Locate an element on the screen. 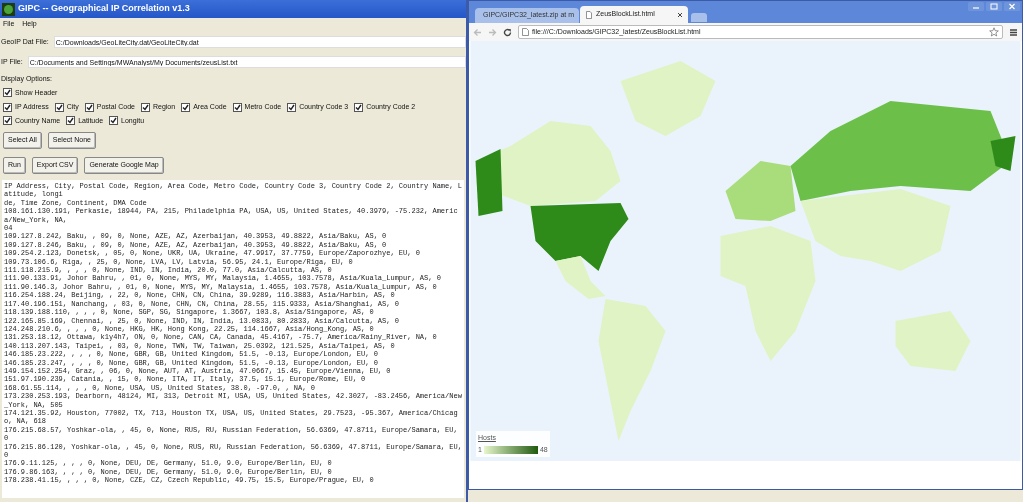 This screenshot has height=502, width=1023. reload-icon is located at coordinates (507, 32).